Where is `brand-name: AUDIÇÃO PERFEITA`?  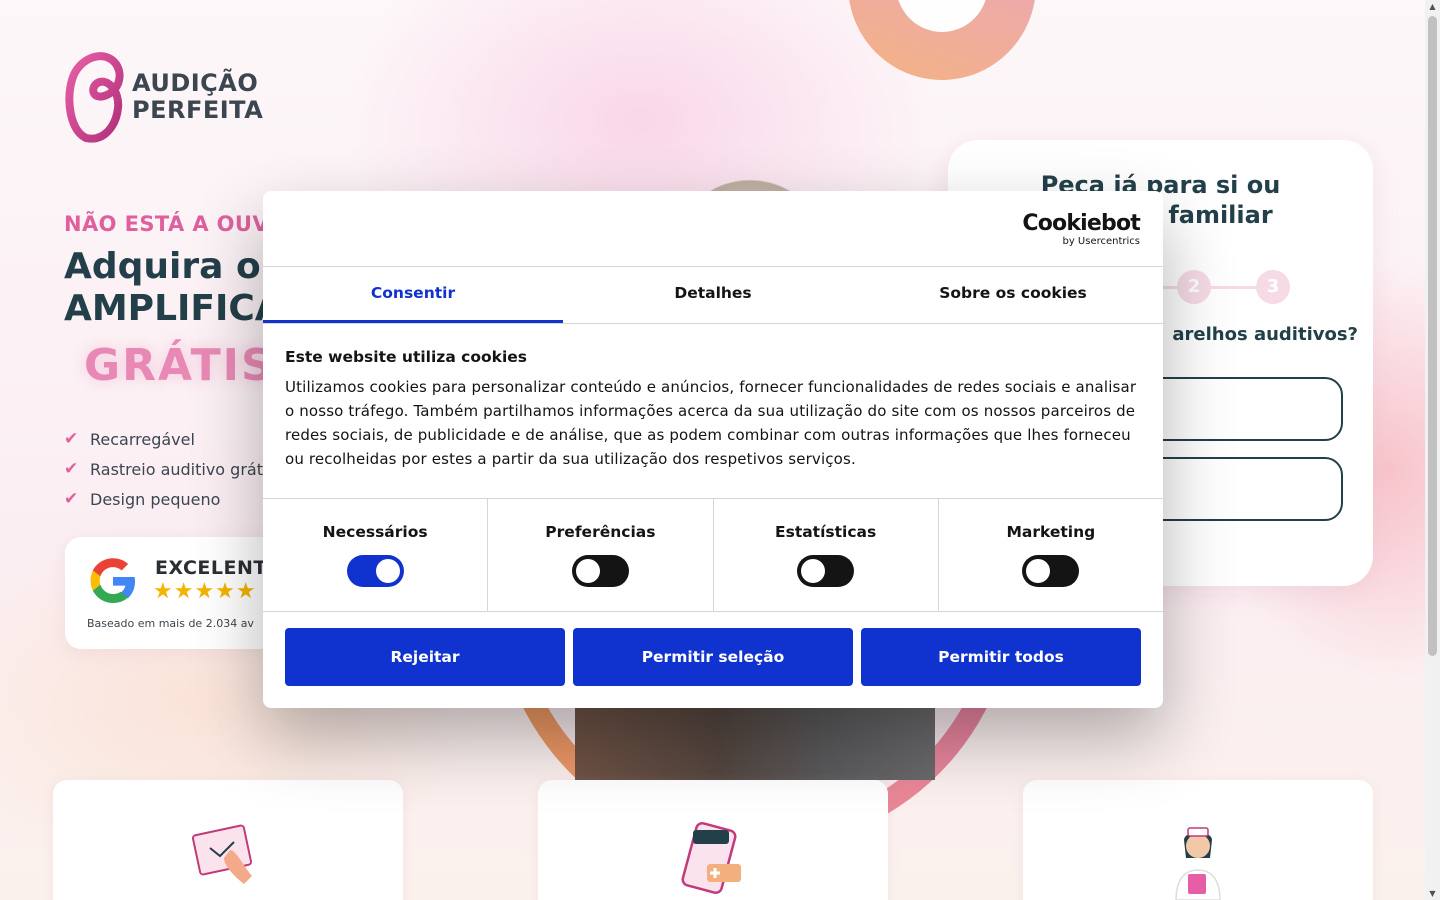
brand-name: AUDIÇÃO PERFEITA is located at coordinates (197, 97).